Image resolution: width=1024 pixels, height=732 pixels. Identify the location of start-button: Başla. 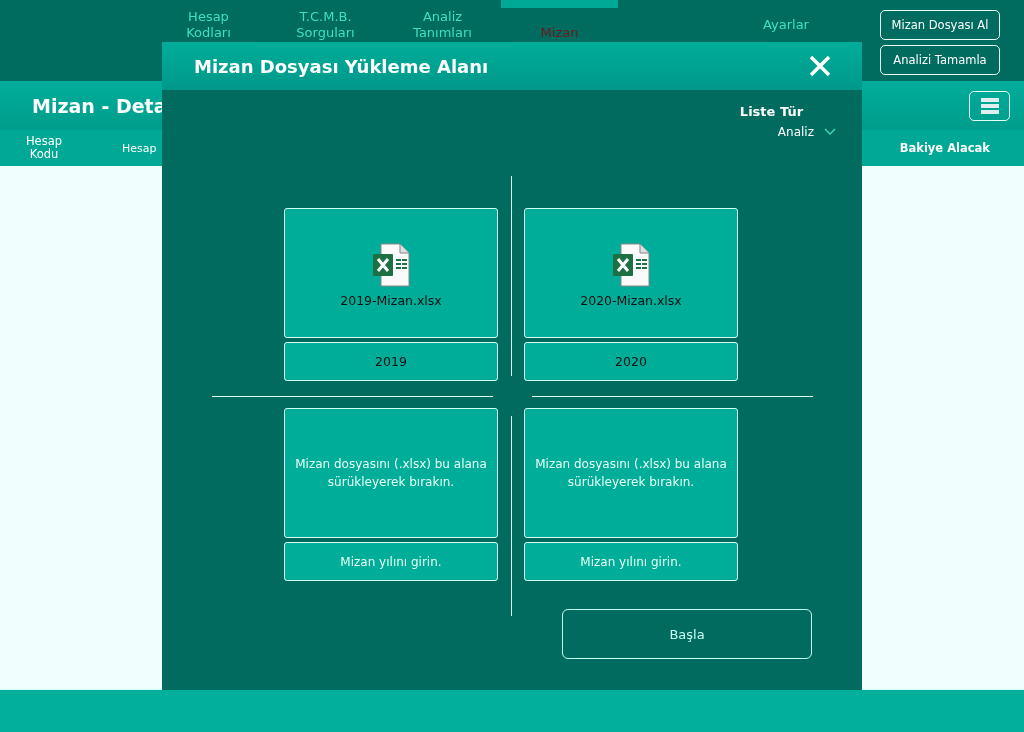
(687, 634).